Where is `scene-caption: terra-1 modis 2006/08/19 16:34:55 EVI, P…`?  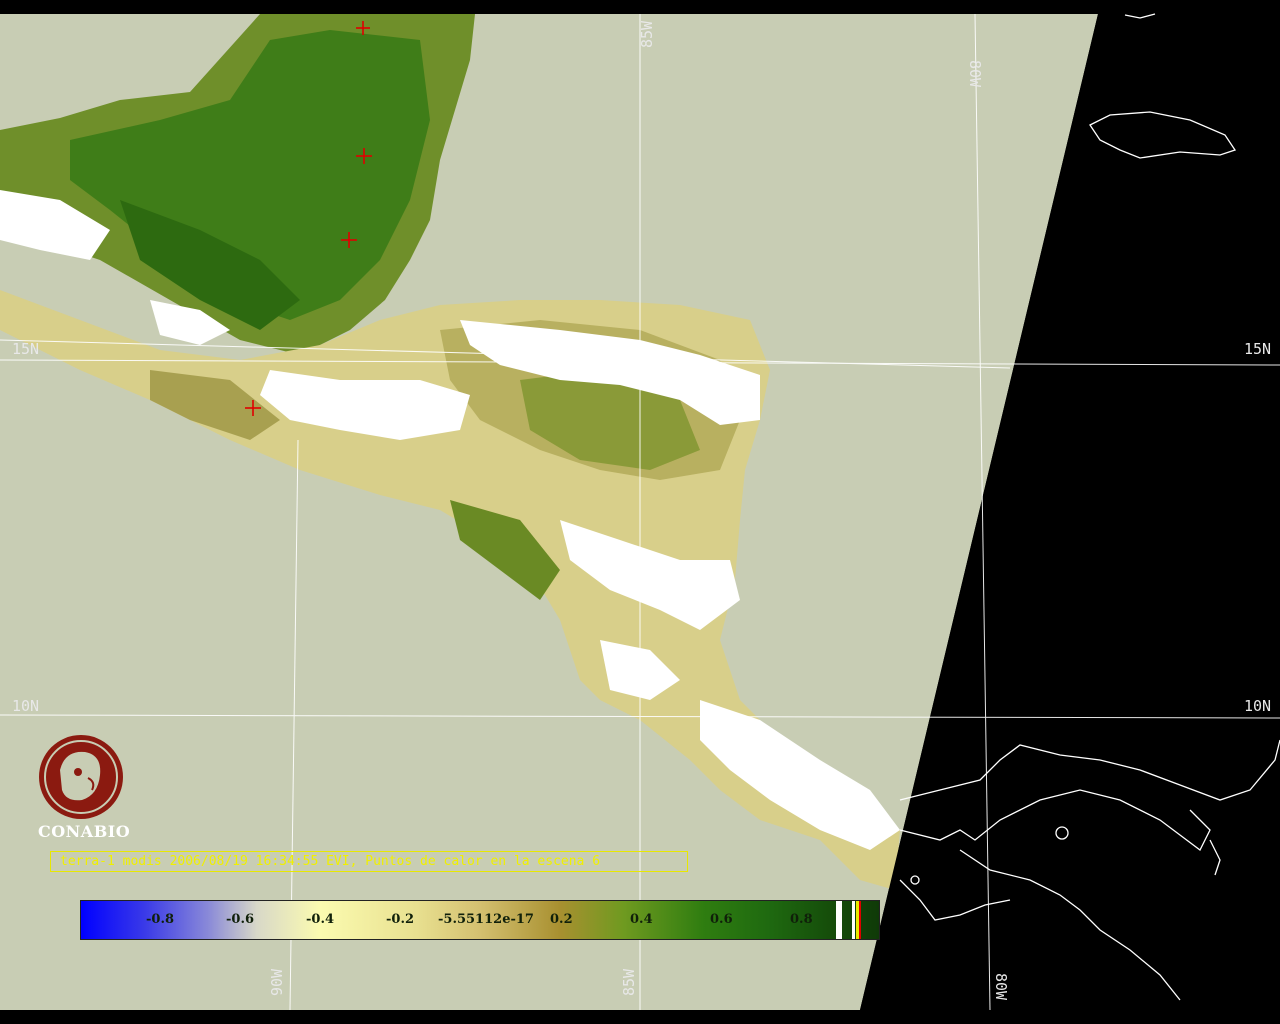
scene-caption: terra-1 modis 2006/08/19 16:34:55 EVI, P… is located at coordinates (369, 861).